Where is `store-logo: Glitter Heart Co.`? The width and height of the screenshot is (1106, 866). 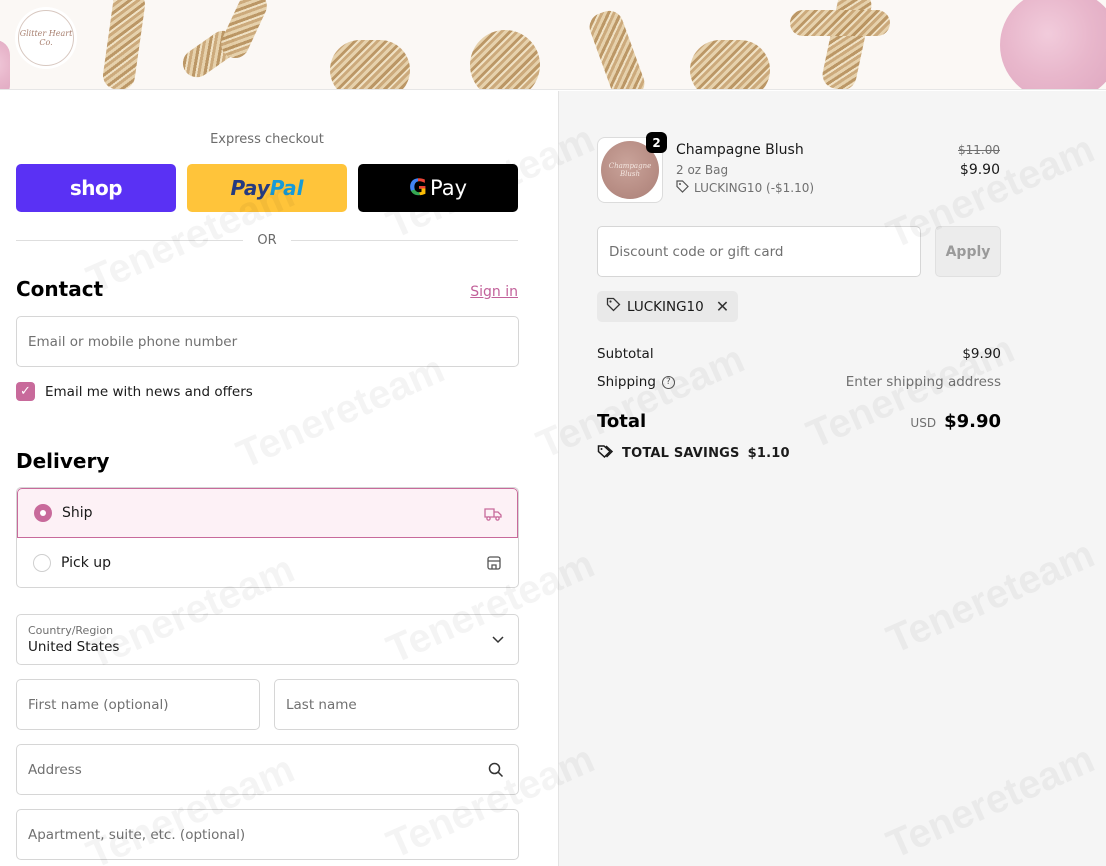
store-logo: Glitter Heart Co. is located at coordinates (46, 38).